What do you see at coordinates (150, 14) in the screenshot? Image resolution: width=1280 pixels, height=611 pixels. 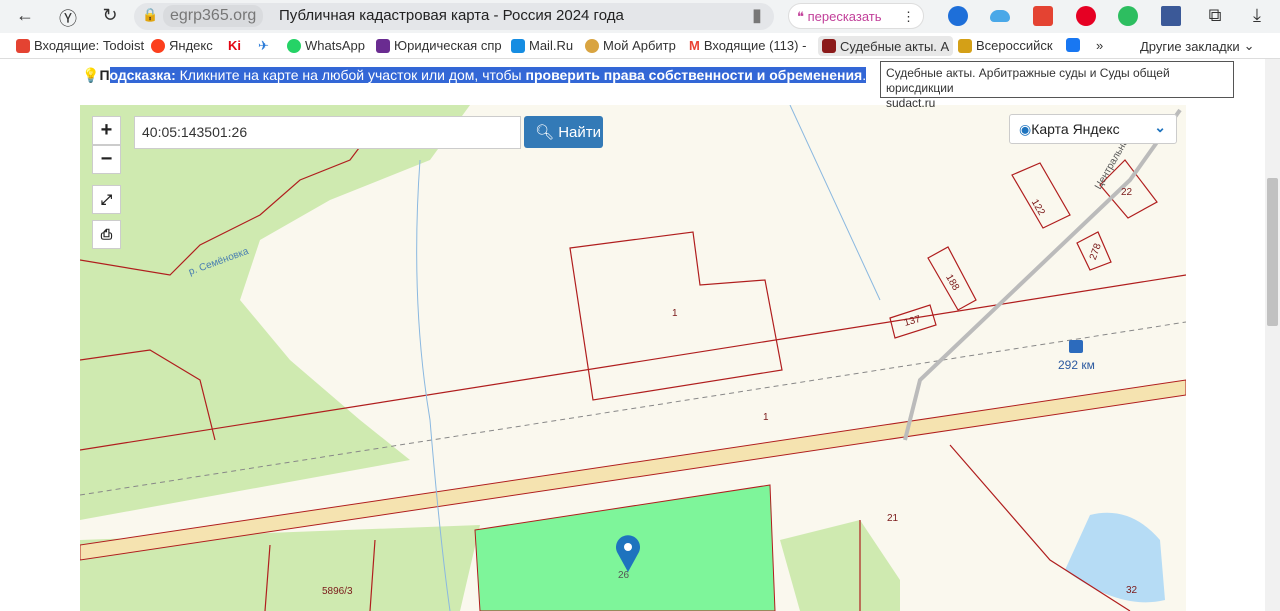 I see `lock-icon: 🔒` at bounding box center [150, 14].